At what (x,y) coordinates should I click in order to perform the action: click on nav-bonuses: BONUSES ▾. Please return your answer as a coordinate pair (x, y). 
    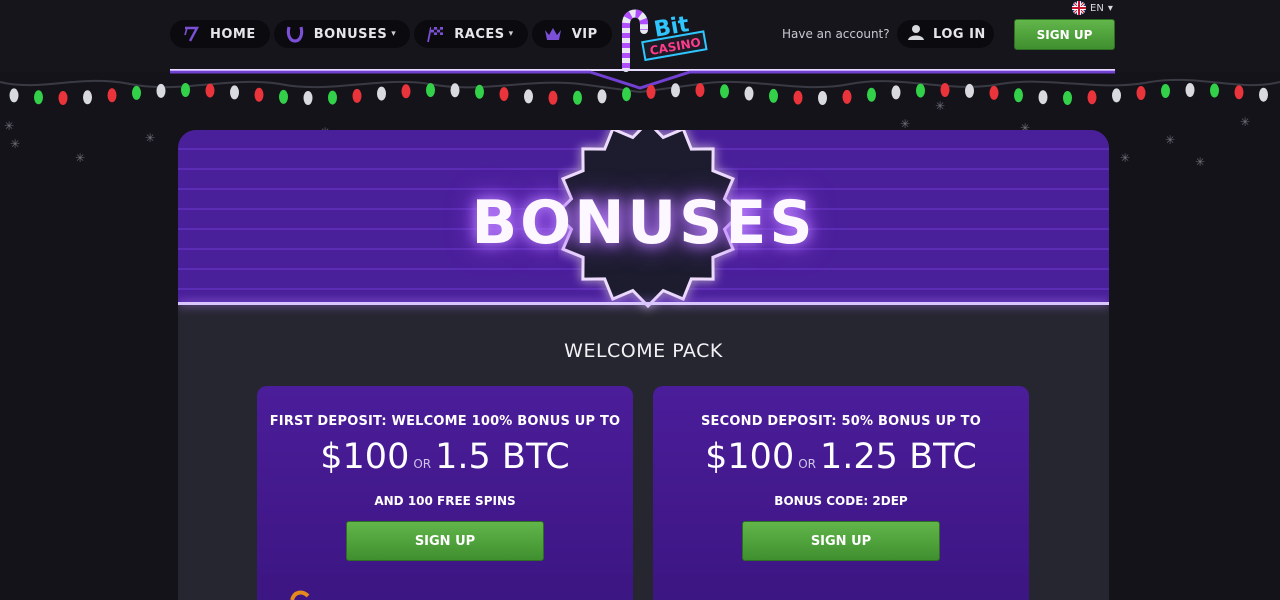
    Looking at the image, I should click on (342, 34).